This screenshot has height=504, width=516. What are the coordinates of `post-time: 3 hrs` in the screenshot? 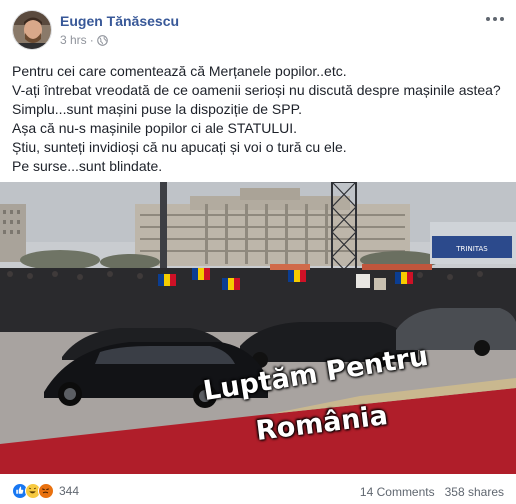 It's located at (73, 40).